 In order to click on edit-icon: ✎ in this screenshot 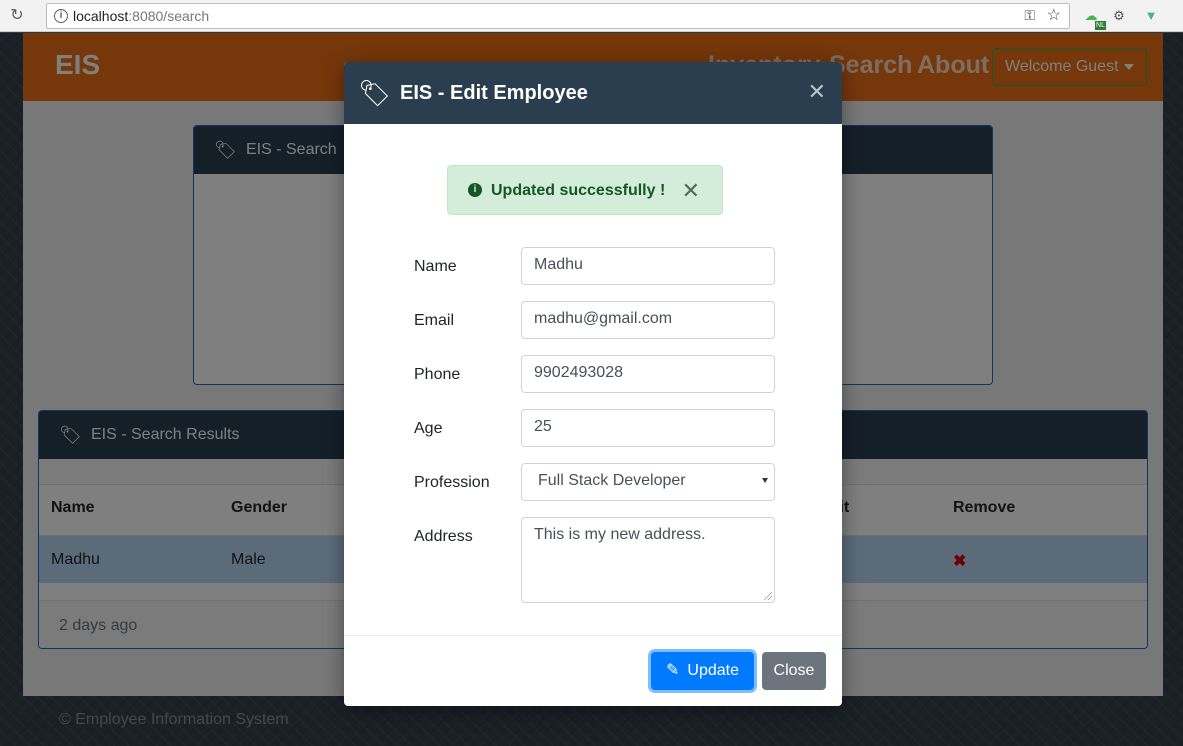, I will do `click(673, 670)`.